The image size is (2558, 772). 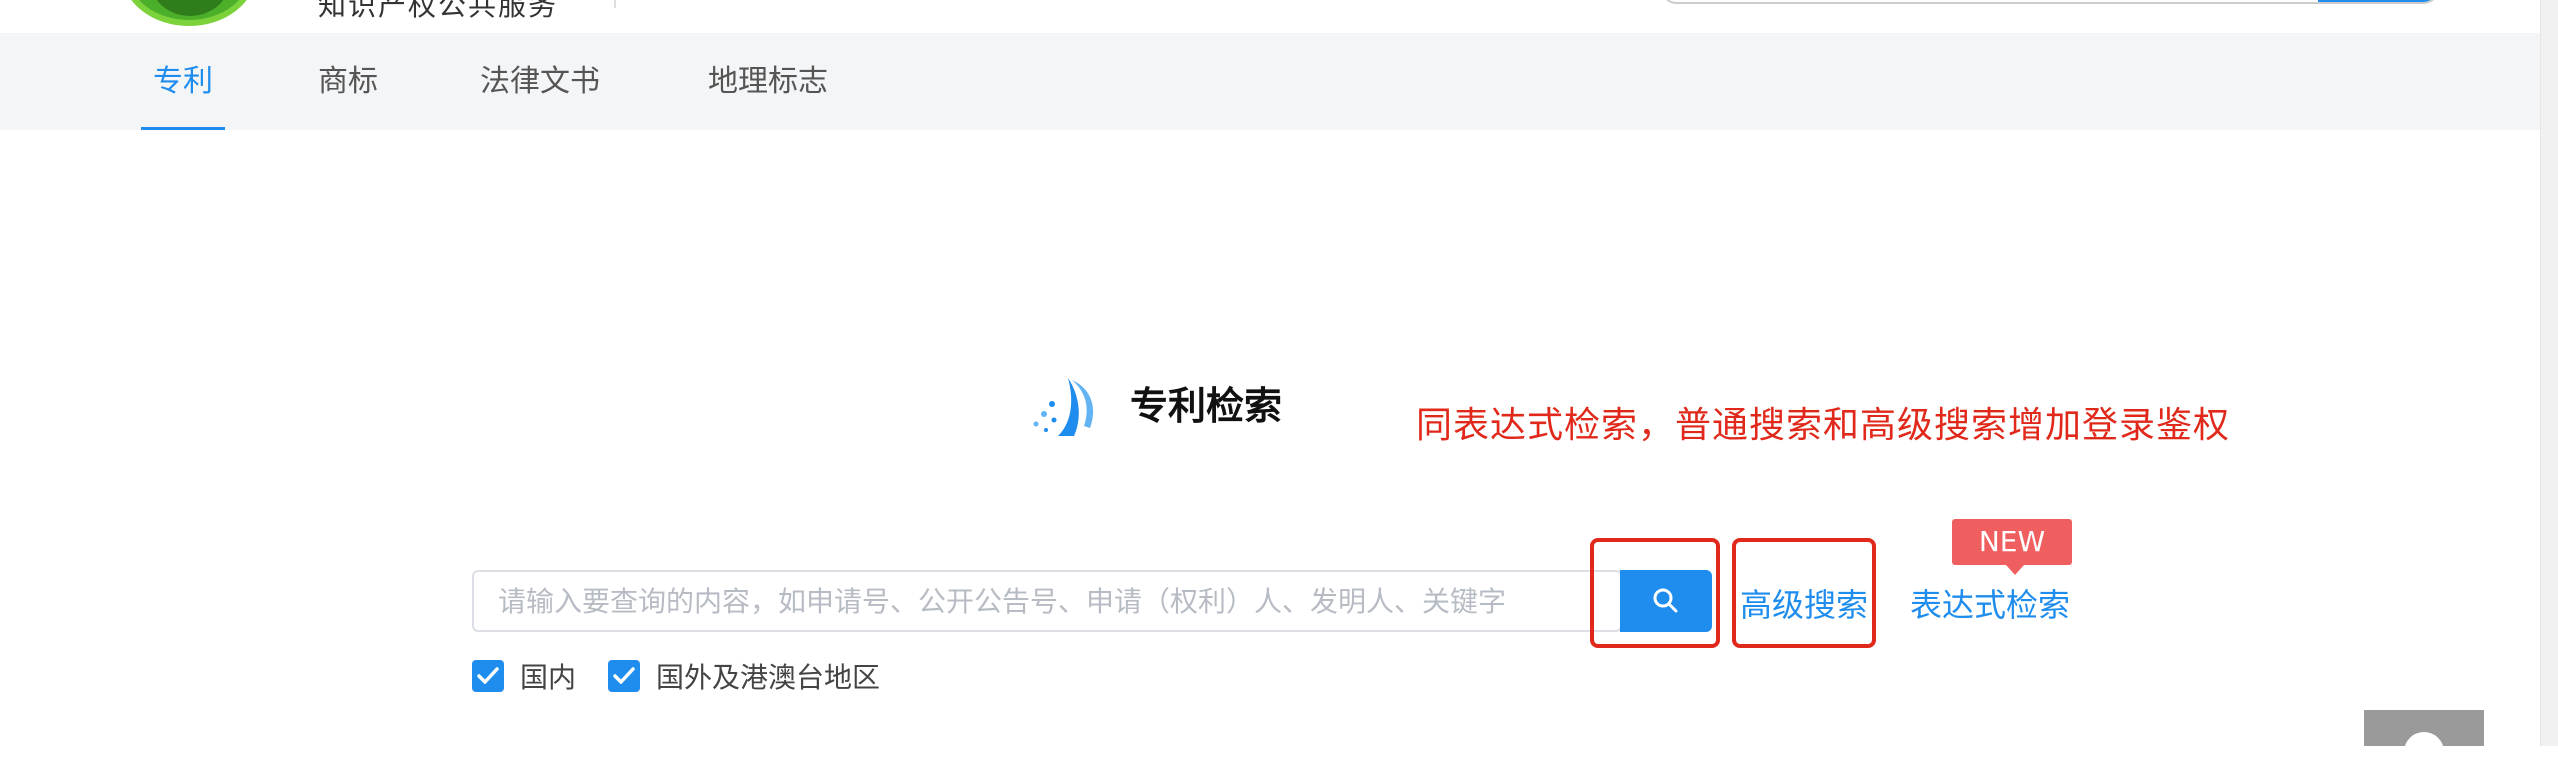 I want to click on title-divider, so click(x=615, y=4).